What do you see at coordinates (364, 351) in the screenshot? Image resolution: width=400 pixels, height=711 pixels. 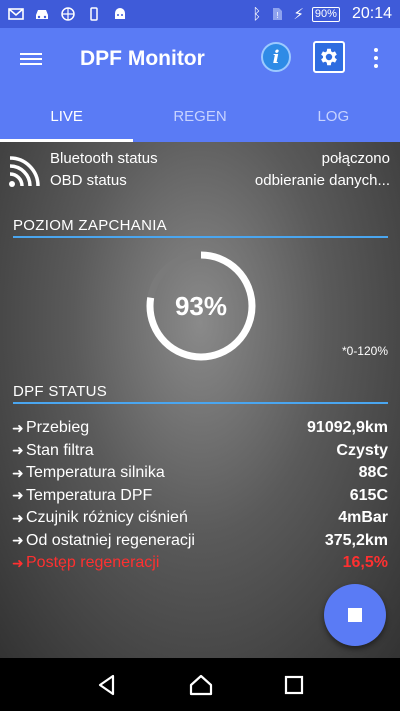 I see `clogging-range-note: *0-120%` at bounding box center [364, 351].